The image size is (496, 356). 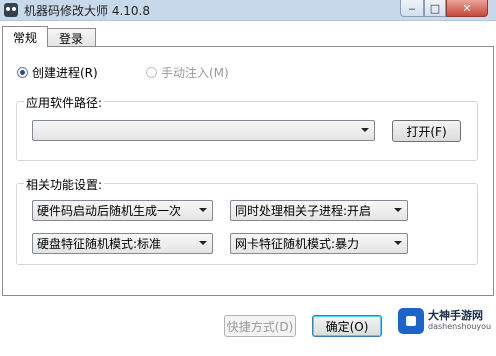 I want to click on ok-button: 确定(O), so click(x=347, y=326).